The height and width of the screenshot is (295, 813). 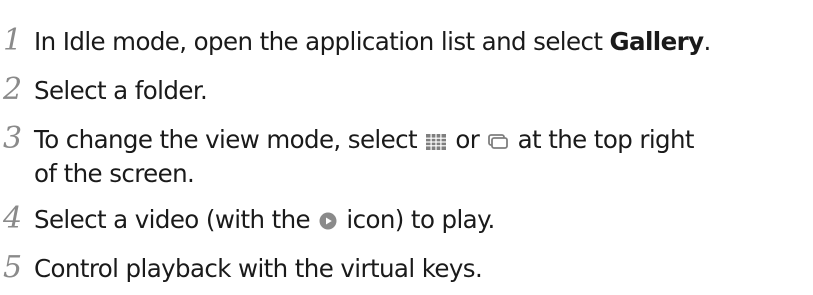 I want to click on step-text: Control playback with the virtual keys., so click(x=258, y=268).